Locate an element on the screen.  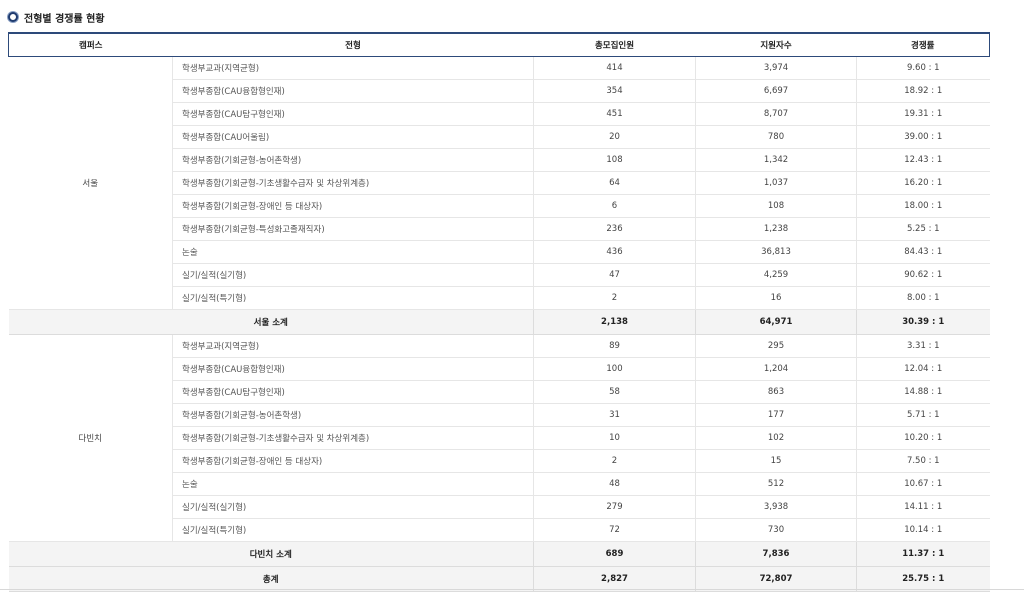
quota-cell: 2,827 is located at coordinates (614, 579).